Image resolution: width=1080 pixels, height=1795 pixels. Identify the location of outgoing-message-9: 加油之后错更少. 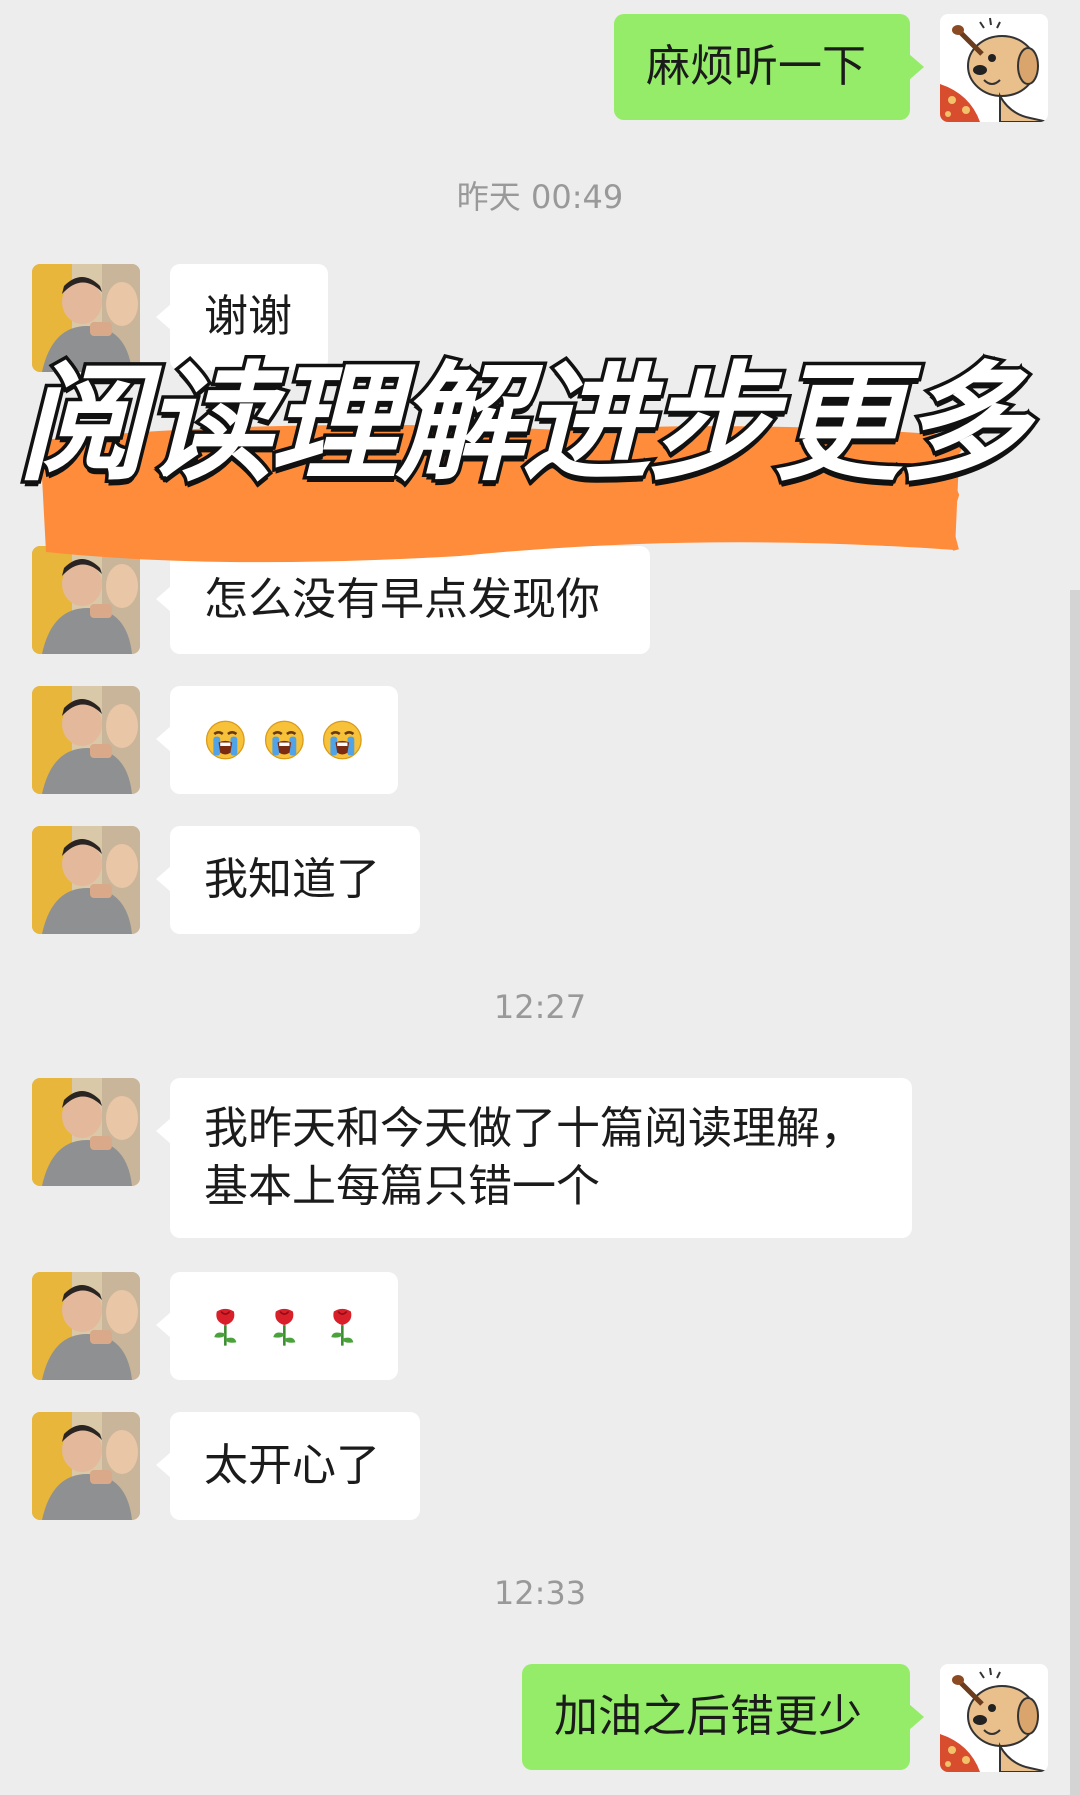
(723, 1717).